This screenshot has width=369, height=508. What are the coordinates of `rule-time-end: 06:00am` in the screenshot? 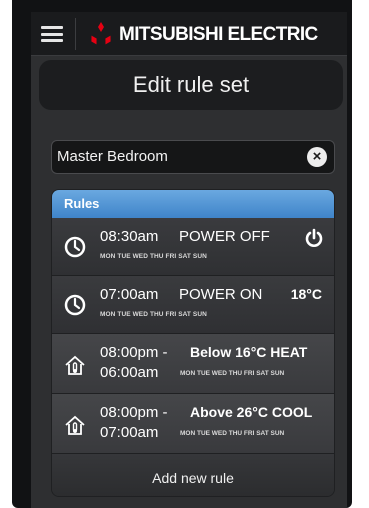 It's located at (129, 372).